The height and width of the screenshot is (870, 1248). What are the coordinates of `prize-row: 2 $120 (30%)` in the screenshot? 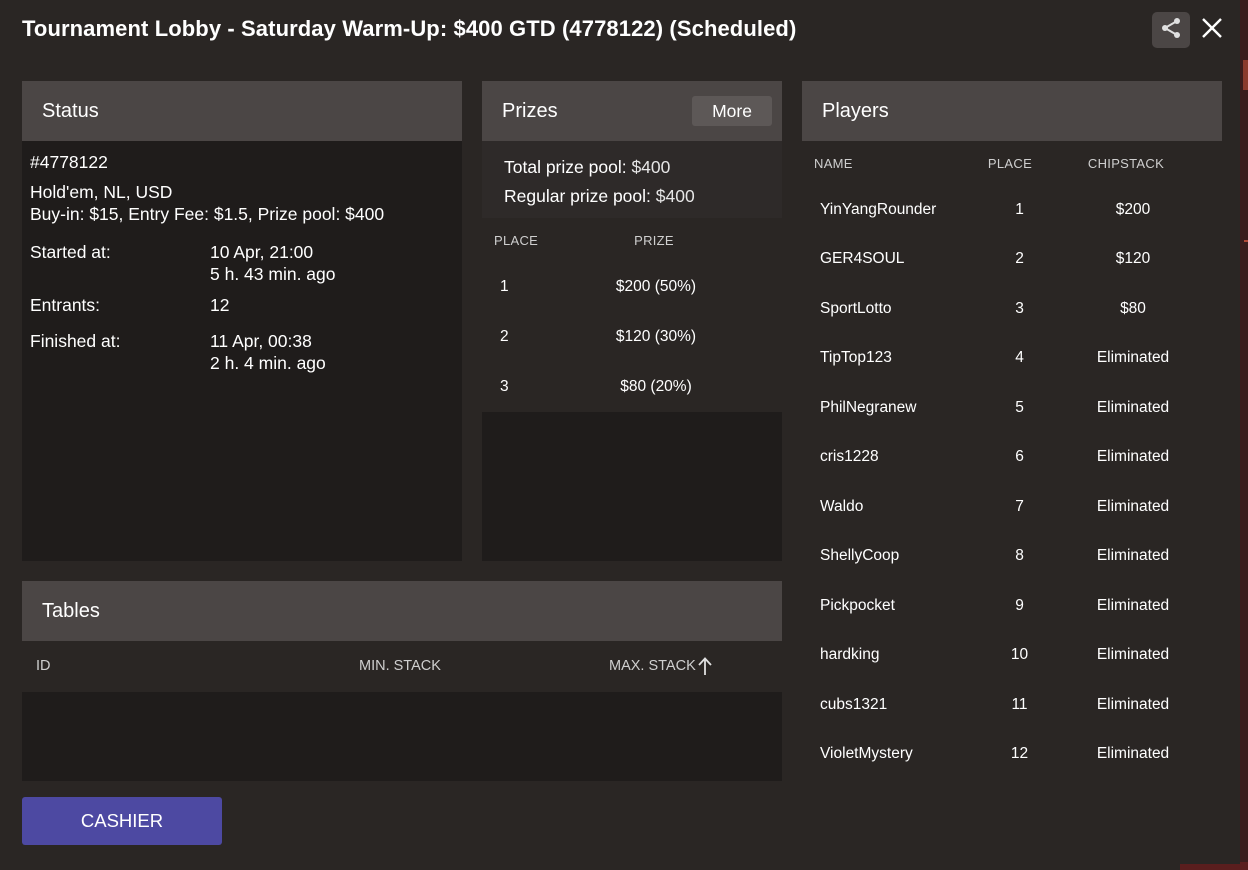 It's located at (632, 337).